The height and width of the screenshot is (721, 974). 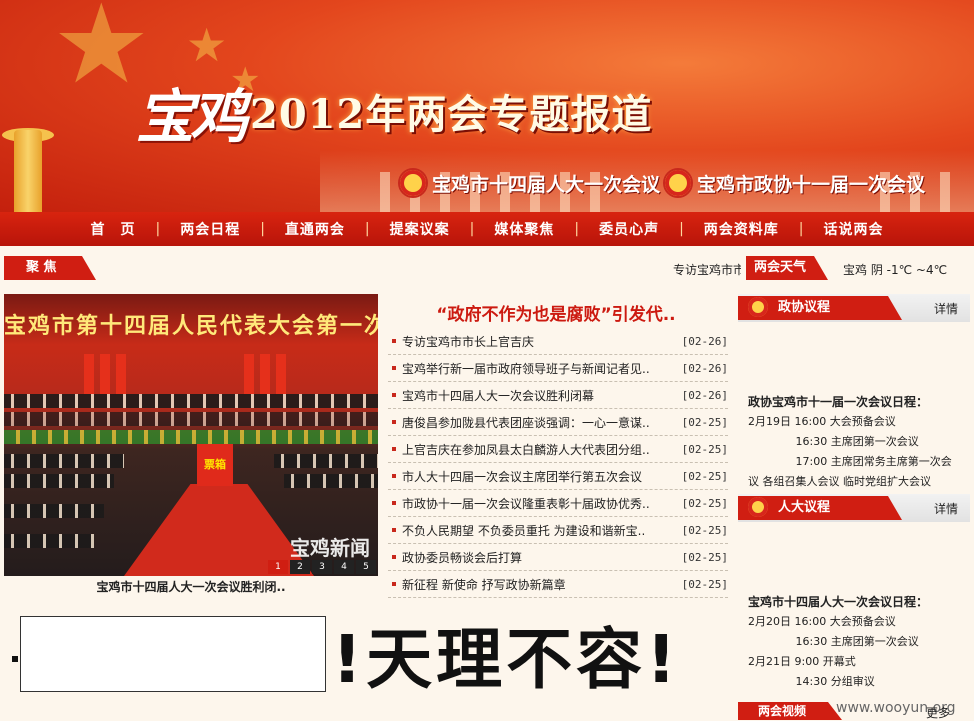 I want to click on ballot-box: 票箱, so click(x=215, y=465).